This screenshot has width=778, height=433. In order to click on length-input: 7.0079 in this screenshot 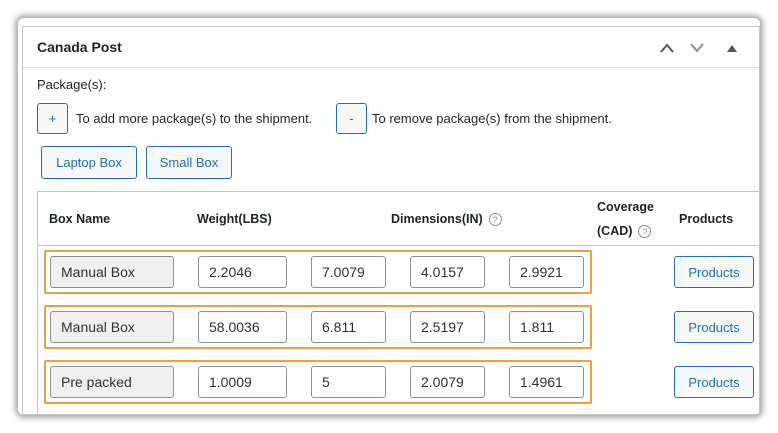, I will do `click(348, 272)`.